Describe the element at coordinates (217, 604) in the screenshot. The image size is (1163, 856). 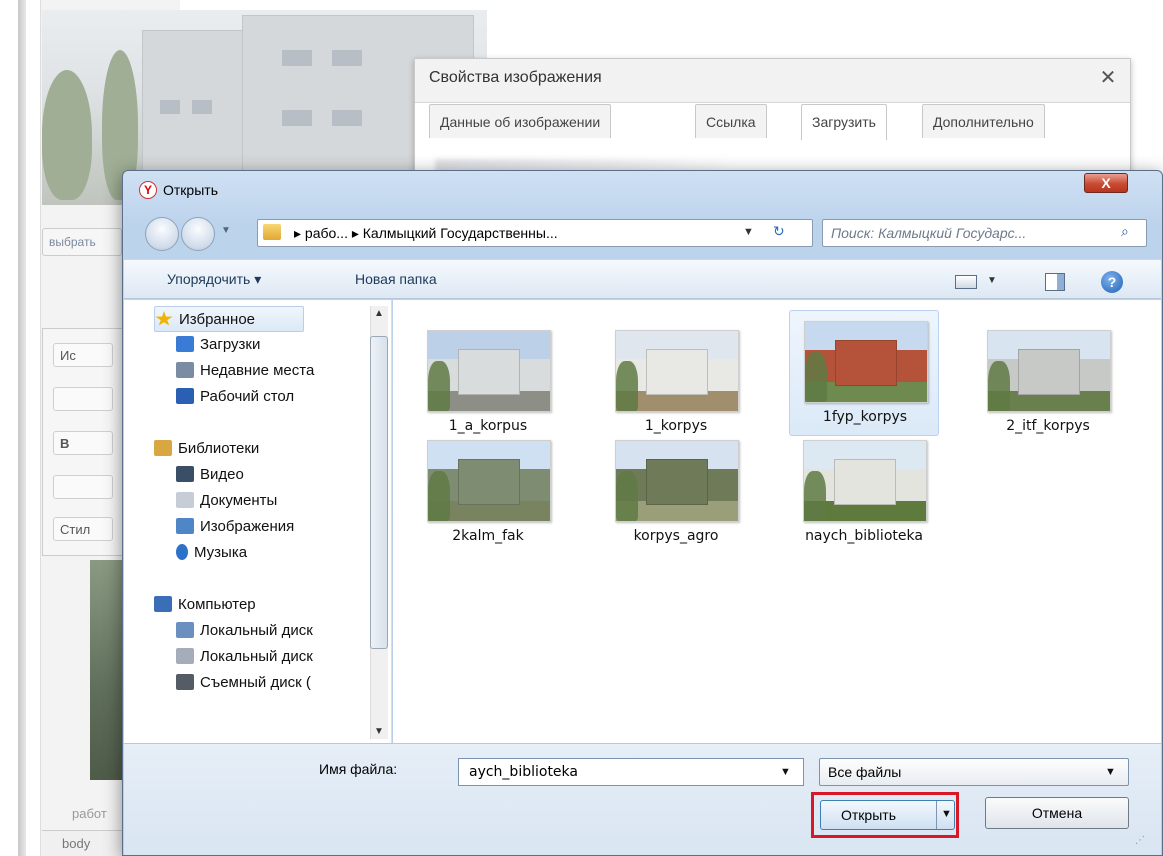
I see `sidebar-item-label: Компьютер` at that location.